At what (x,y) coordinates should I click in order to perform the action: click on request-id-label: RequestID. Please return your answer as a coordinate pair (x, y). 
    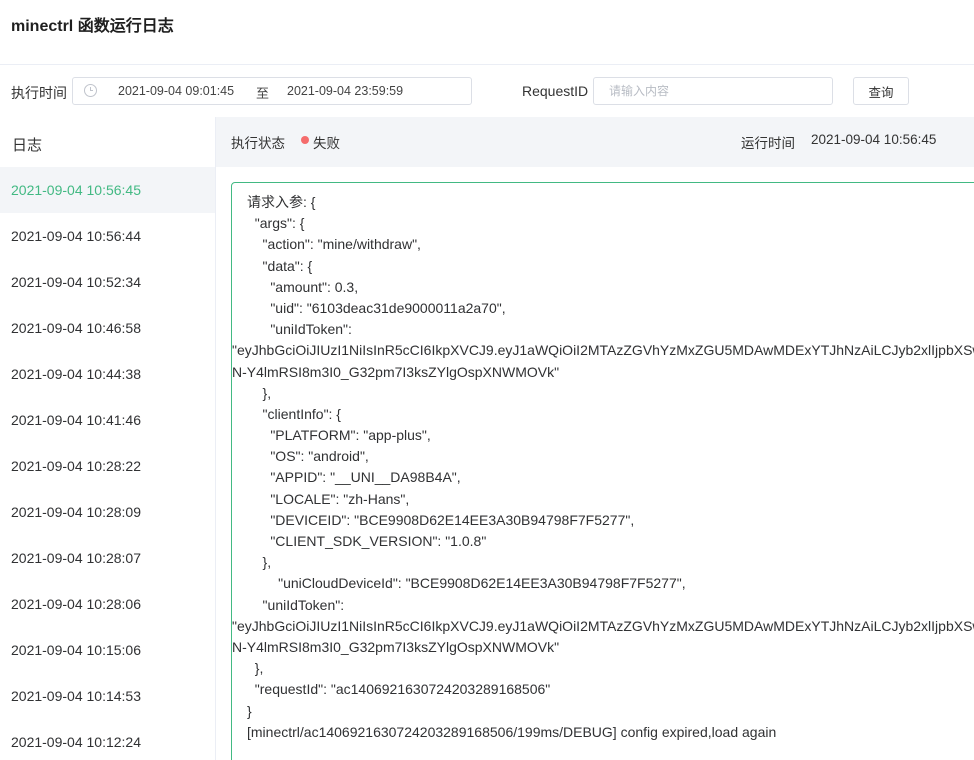
    Looking at the image, I should click on (555, 91).